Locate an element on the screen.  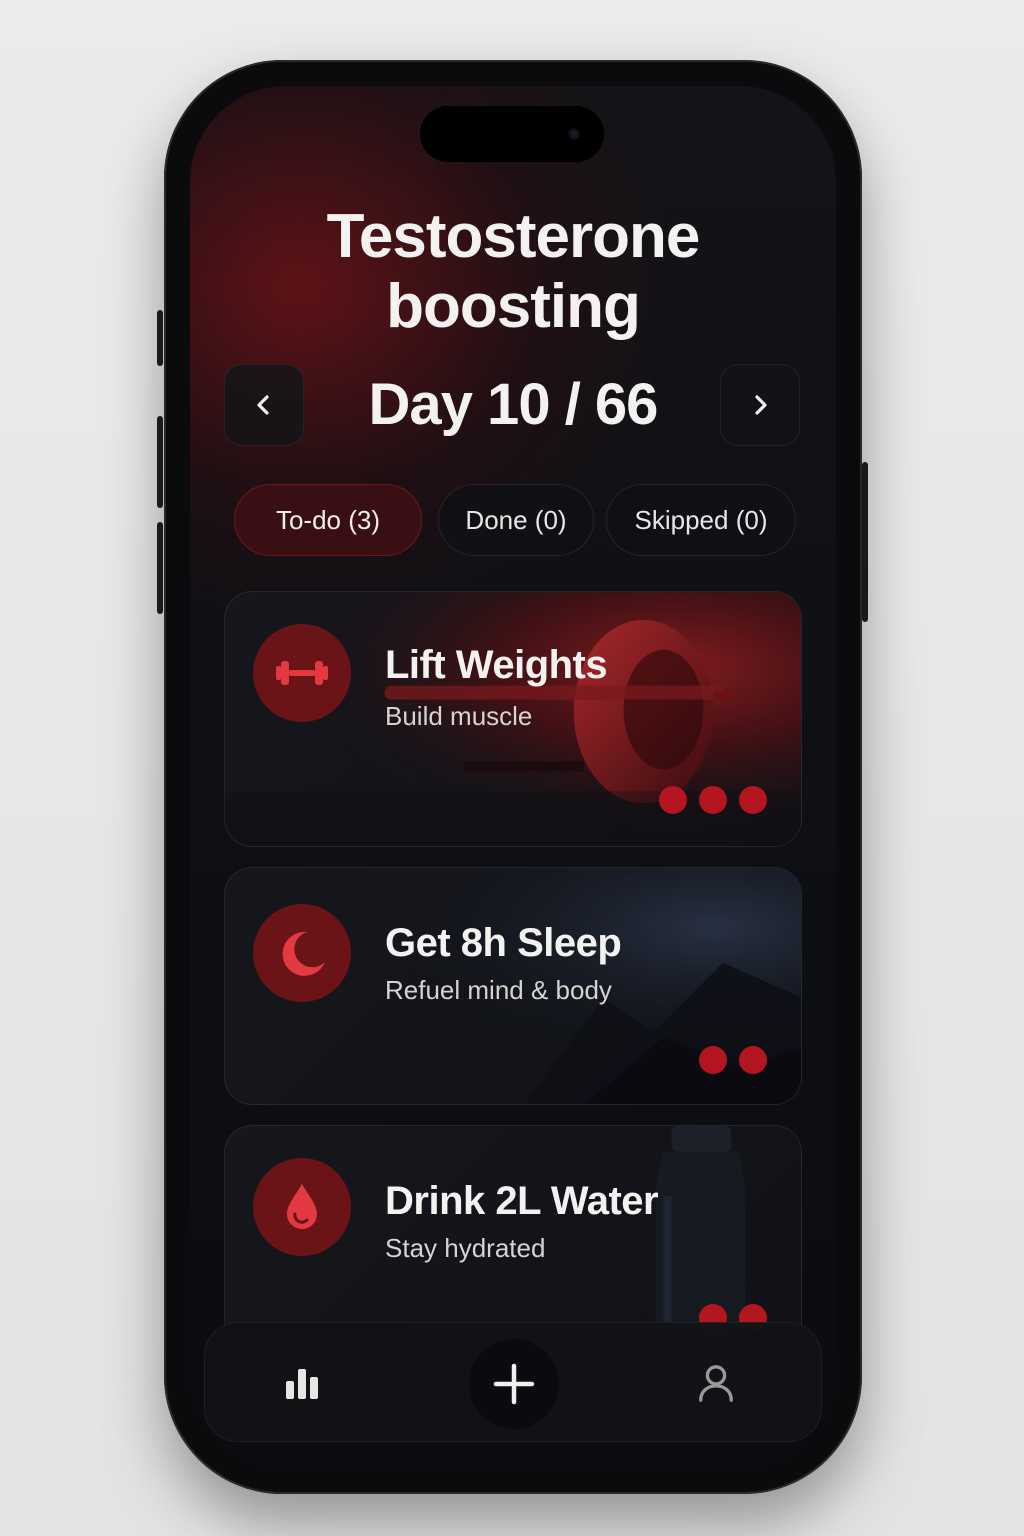
add-task-button is located at coordinates (514, 1384).